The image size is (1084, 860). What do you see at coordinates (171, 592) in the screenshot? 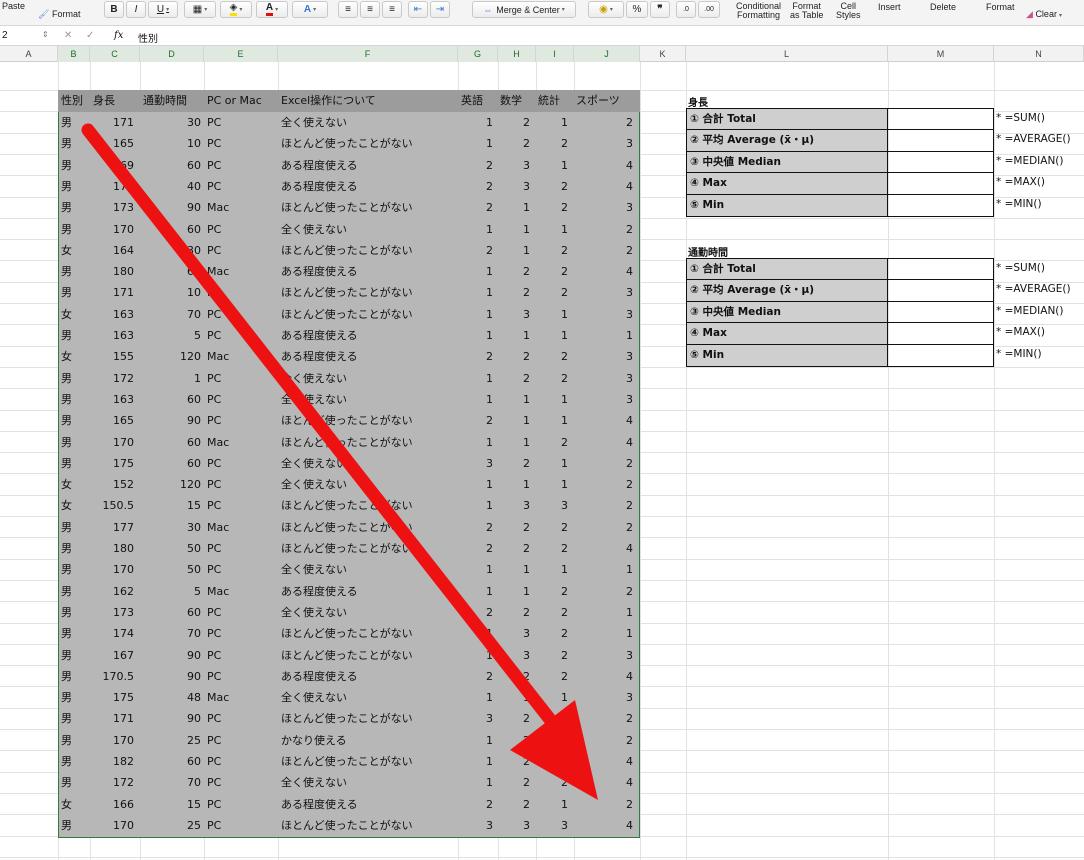
I see `table-cell: 5` at bounding box center [171, 592].